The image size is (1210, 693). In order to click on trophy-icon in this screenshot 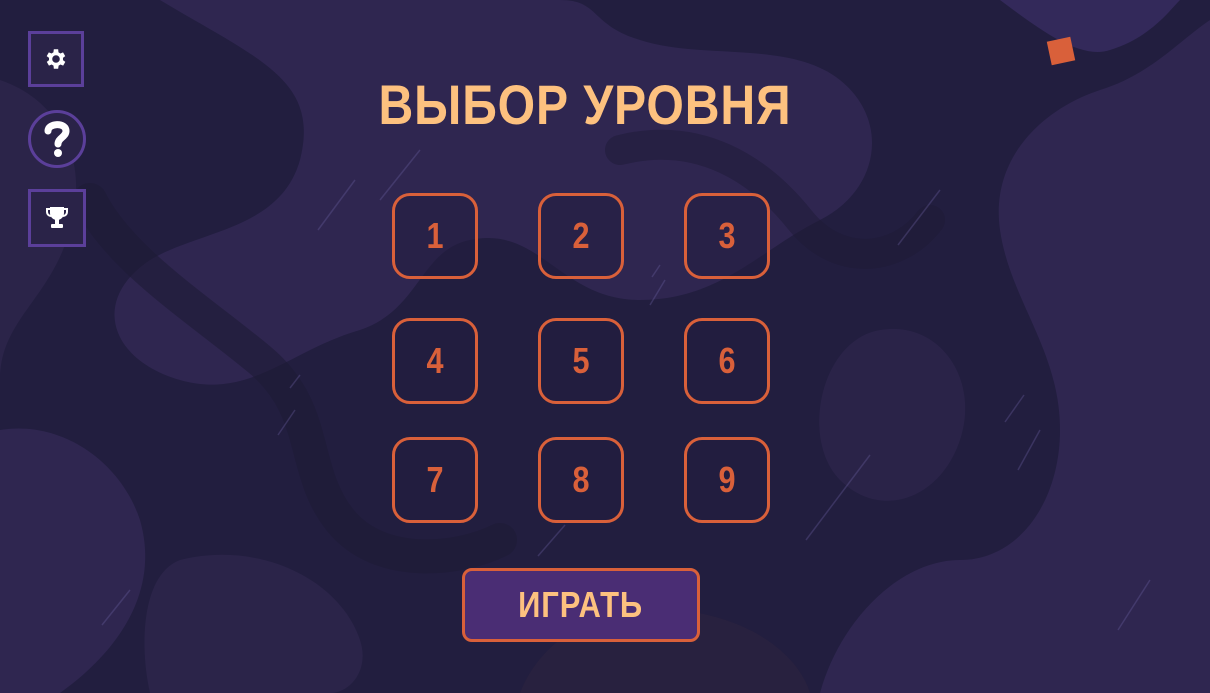, I will do `click(57, 218)`.